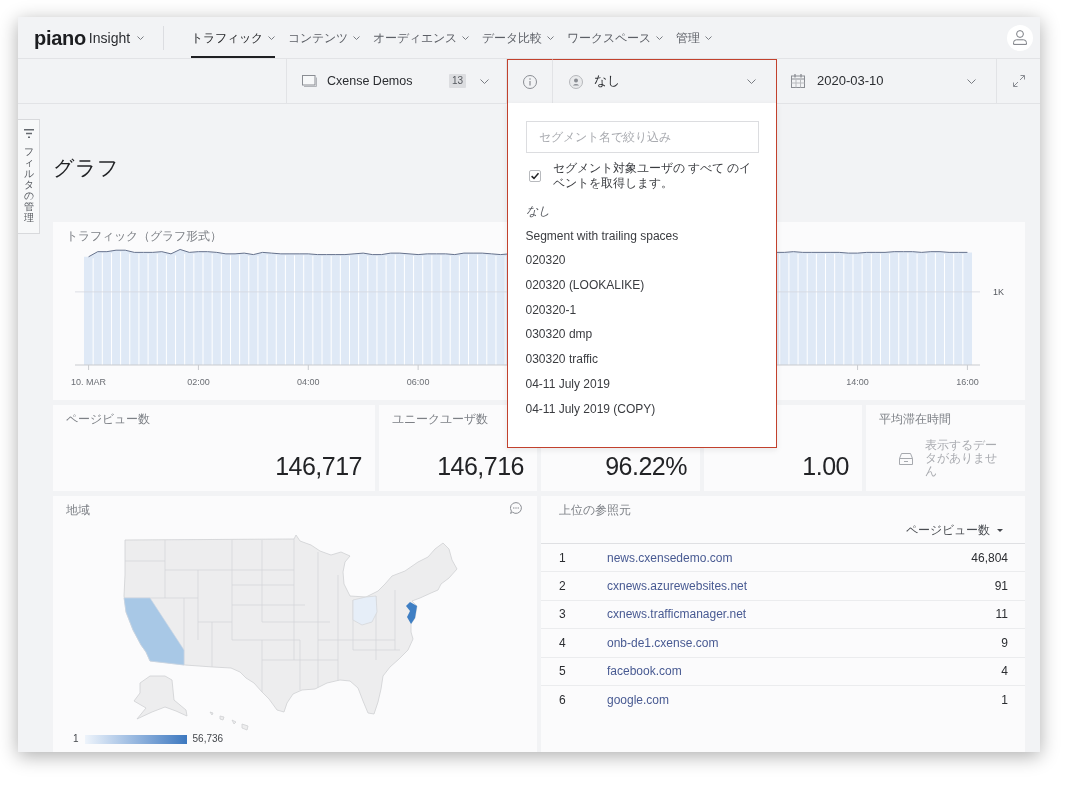  I want to click on metric-value: 146,717, so click(318, 466).